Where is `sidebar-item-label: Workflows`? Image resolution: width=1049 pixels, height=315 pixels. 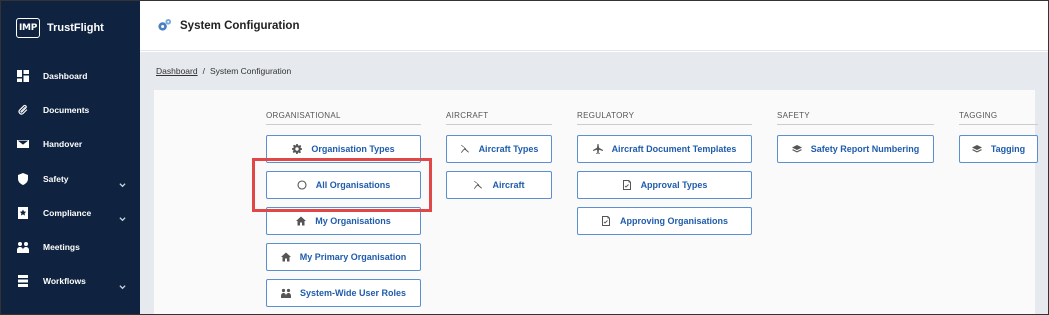
sidebar-item-label: Workflows is located at coordinates (64, 281).